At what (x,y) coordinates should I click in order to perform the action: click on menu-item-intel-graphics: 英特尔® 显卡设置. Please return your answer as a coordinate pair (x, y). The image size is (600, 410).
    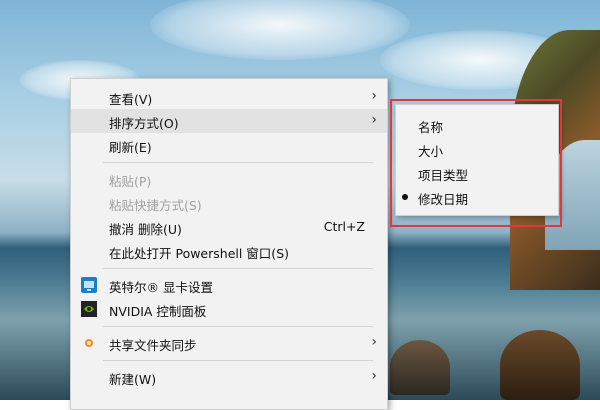
    Looking at the image, I should click on (229, 285).